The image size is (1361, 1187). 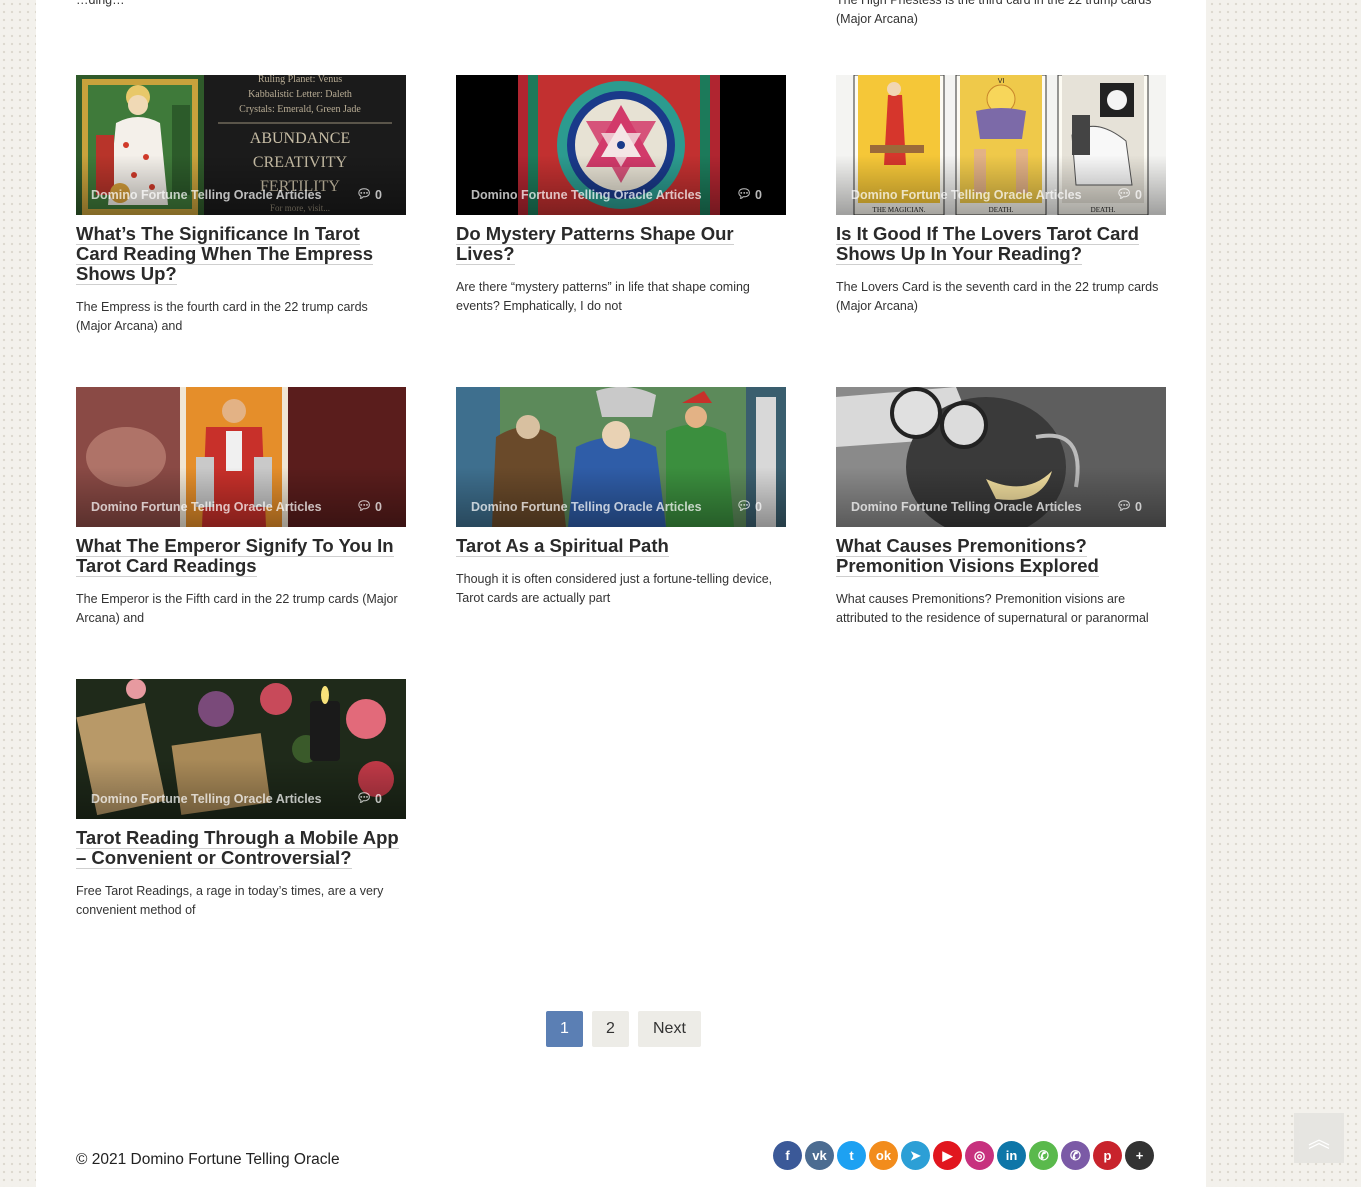 I want to click on twitter-icon: t, so click(x=851, y=1155).